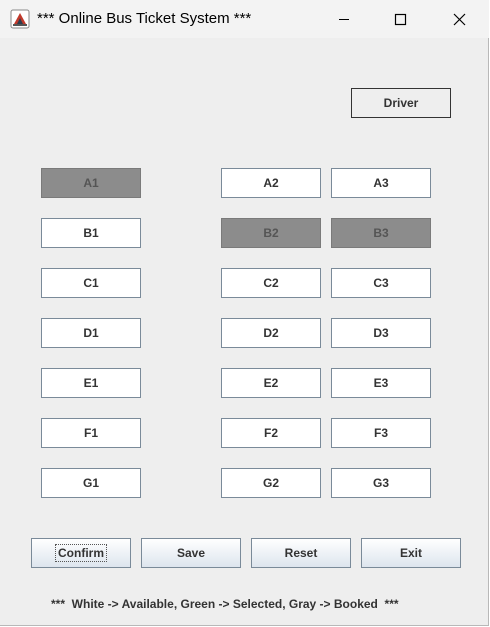 This screenshot has width=490, height=627. I want to click on seat-b3: B3, so click(381, 233).